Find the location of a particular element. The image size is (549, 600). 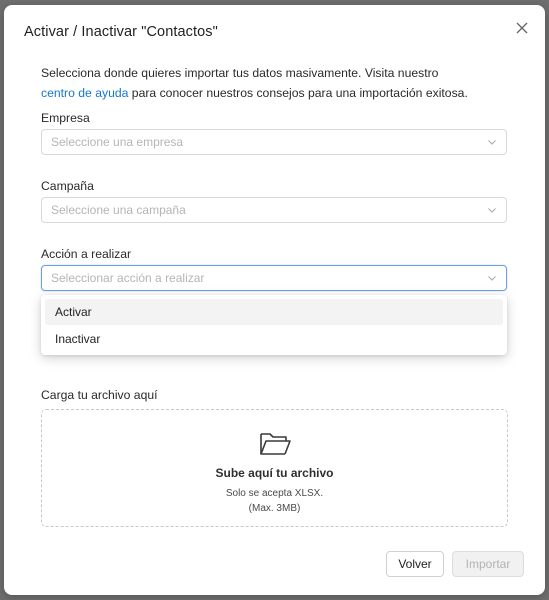

help-center-link: centro de ayuda is located at coordinates (84, 93).